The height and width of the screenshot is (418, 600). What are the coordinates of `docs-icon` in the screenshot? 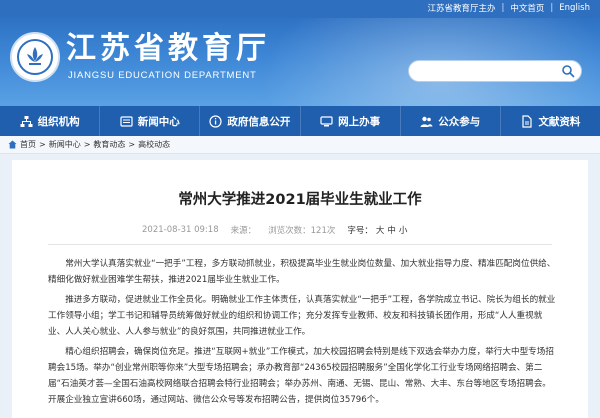 It's located at (527, 121).